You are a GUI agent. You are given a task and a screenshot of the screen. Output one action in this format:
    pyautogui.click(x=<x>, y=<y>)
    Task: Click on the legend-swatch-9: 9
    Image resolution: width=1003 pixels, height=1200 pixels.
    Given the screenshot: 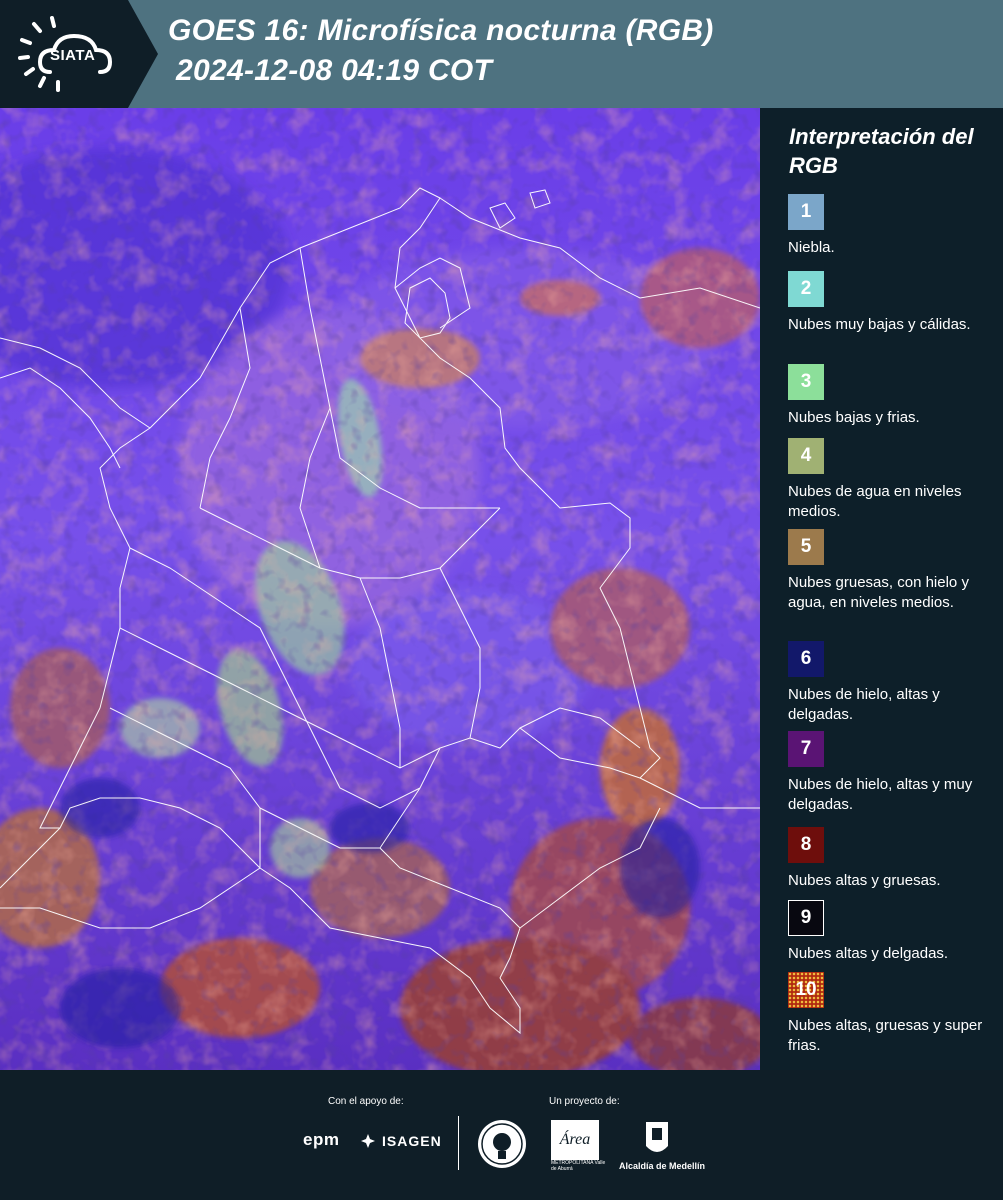 What is the action you would take?
    pyautogui.click(x=806, y=918)
    